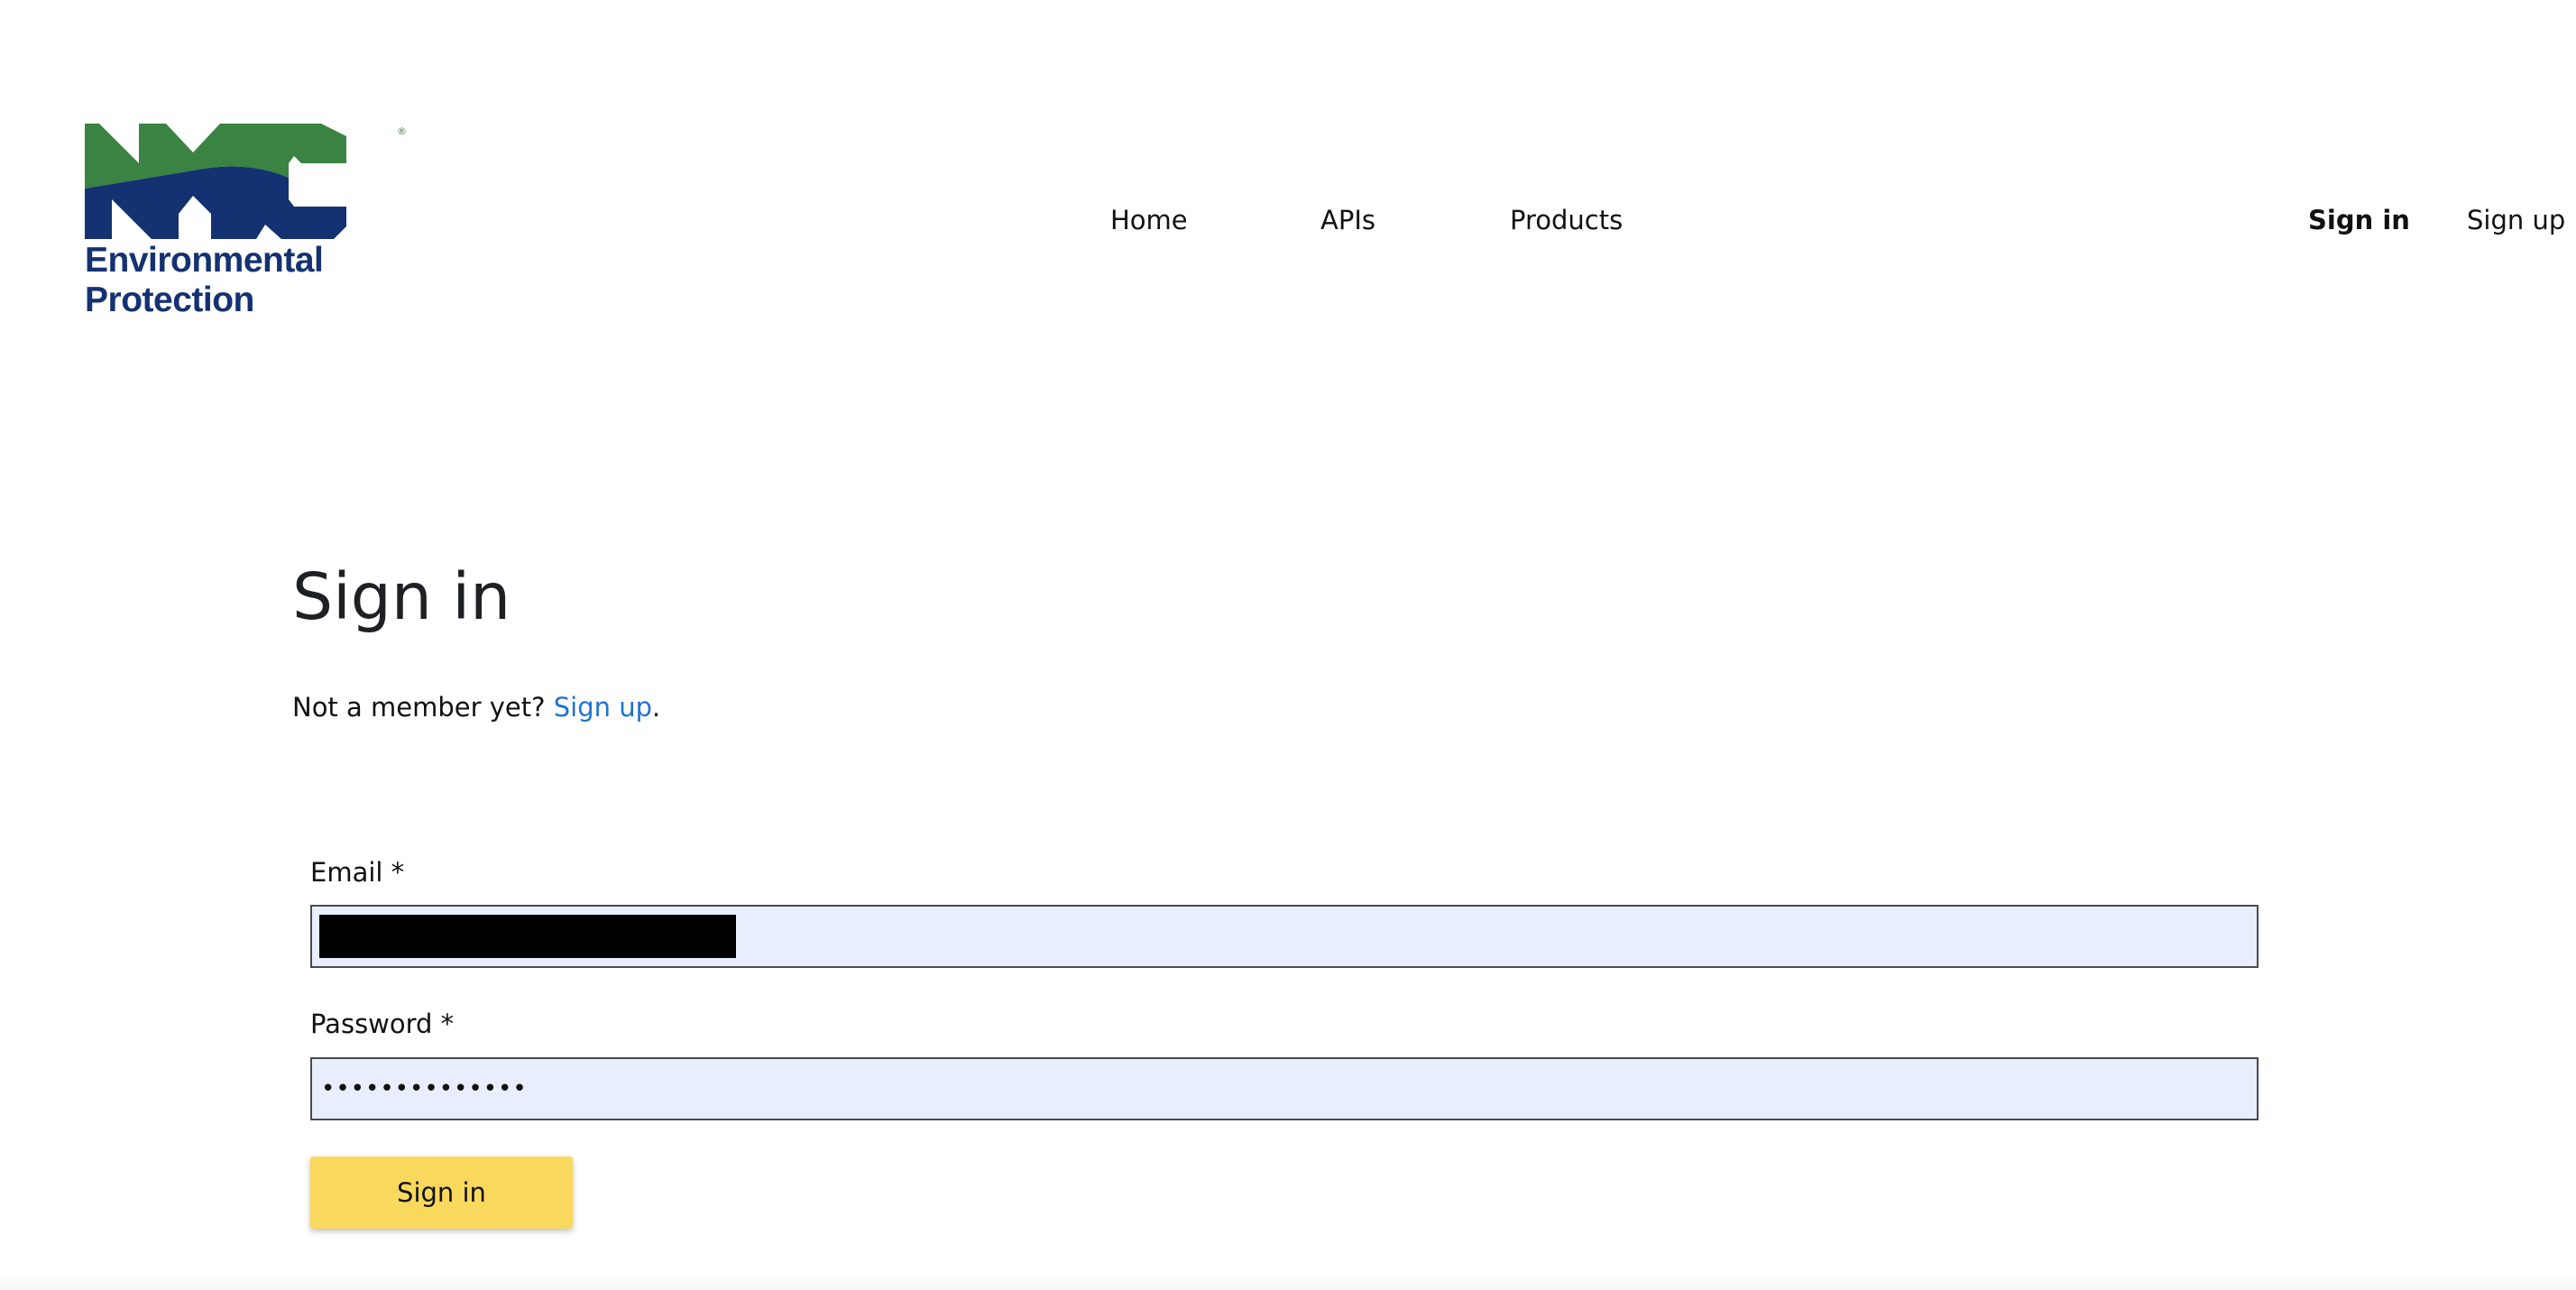 The image size is (2576, 1290). Describe the element at coordinates (1566, 220) in the screenshot. I see `nav-products-link: Products` at that location.